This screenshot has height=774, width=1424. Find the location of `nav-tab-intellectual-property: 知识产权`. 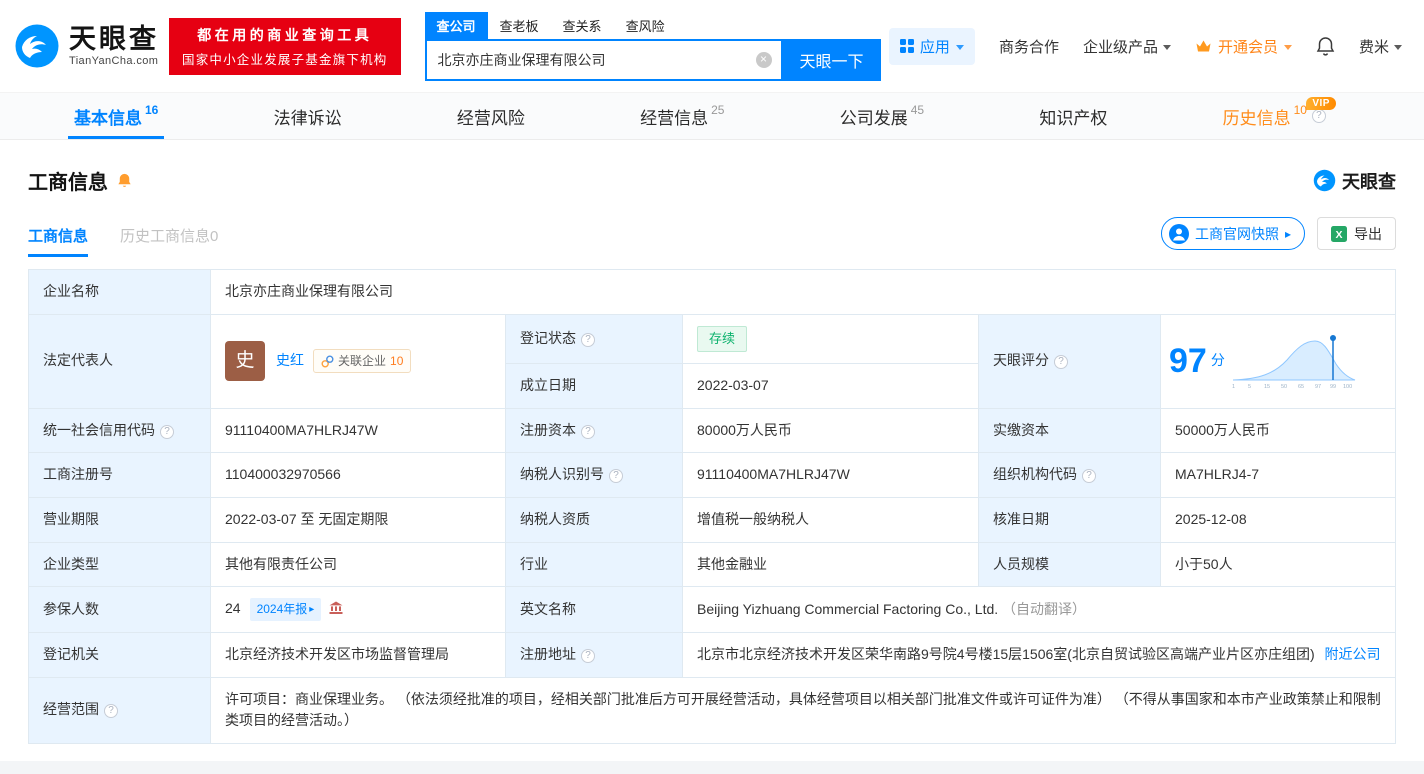

nav-tab-intellectual-property: 知识产权 is located at coordinates (1073, 116).